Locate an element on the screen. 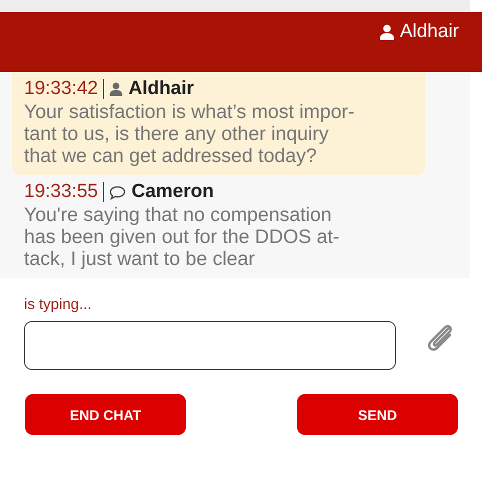 Image resolution: width=482 pixels, height=500 pixels. message-text: You're saying that no compensation has been given out for the DDOS at- tack, I just want to be clear is located at coordinates (182, 237).